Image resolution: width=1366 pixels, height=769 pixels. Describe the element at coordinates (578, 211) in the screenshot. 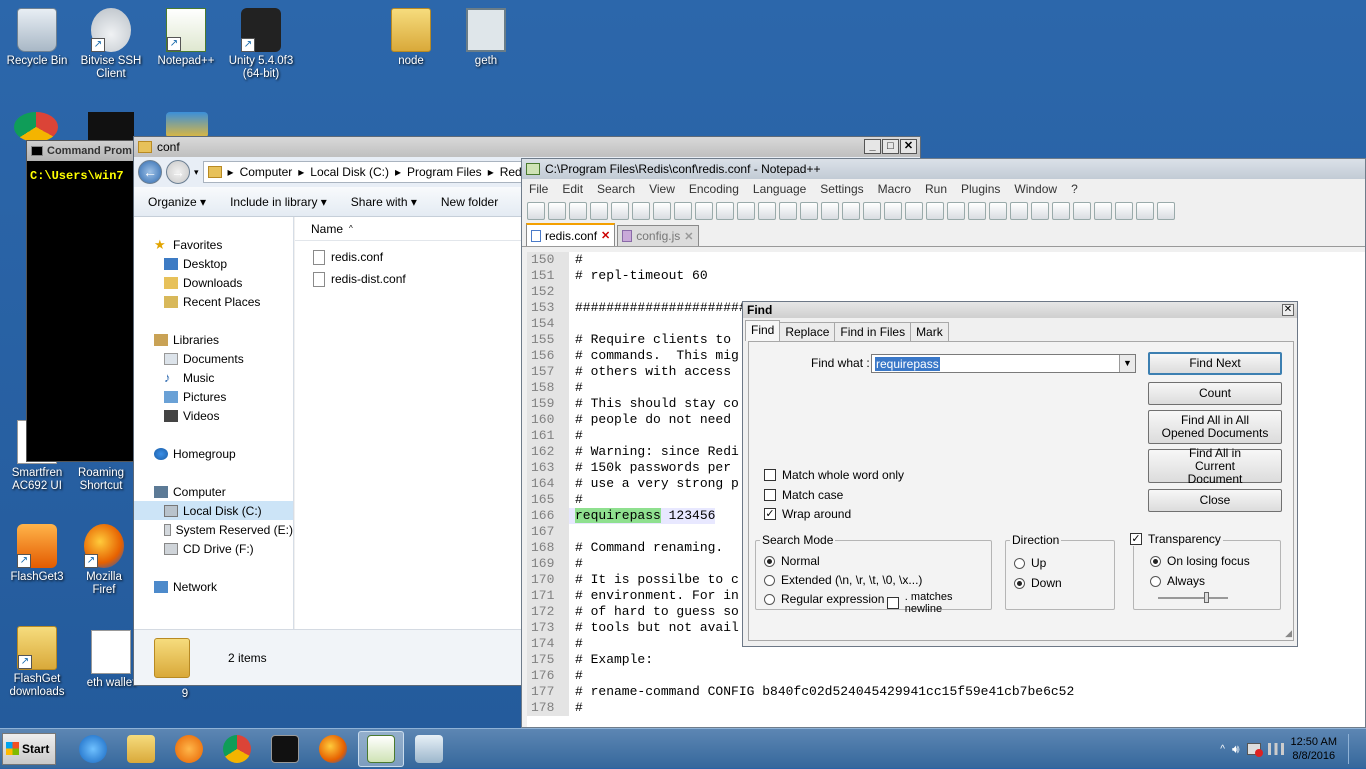

I see `save-icon` at that location.